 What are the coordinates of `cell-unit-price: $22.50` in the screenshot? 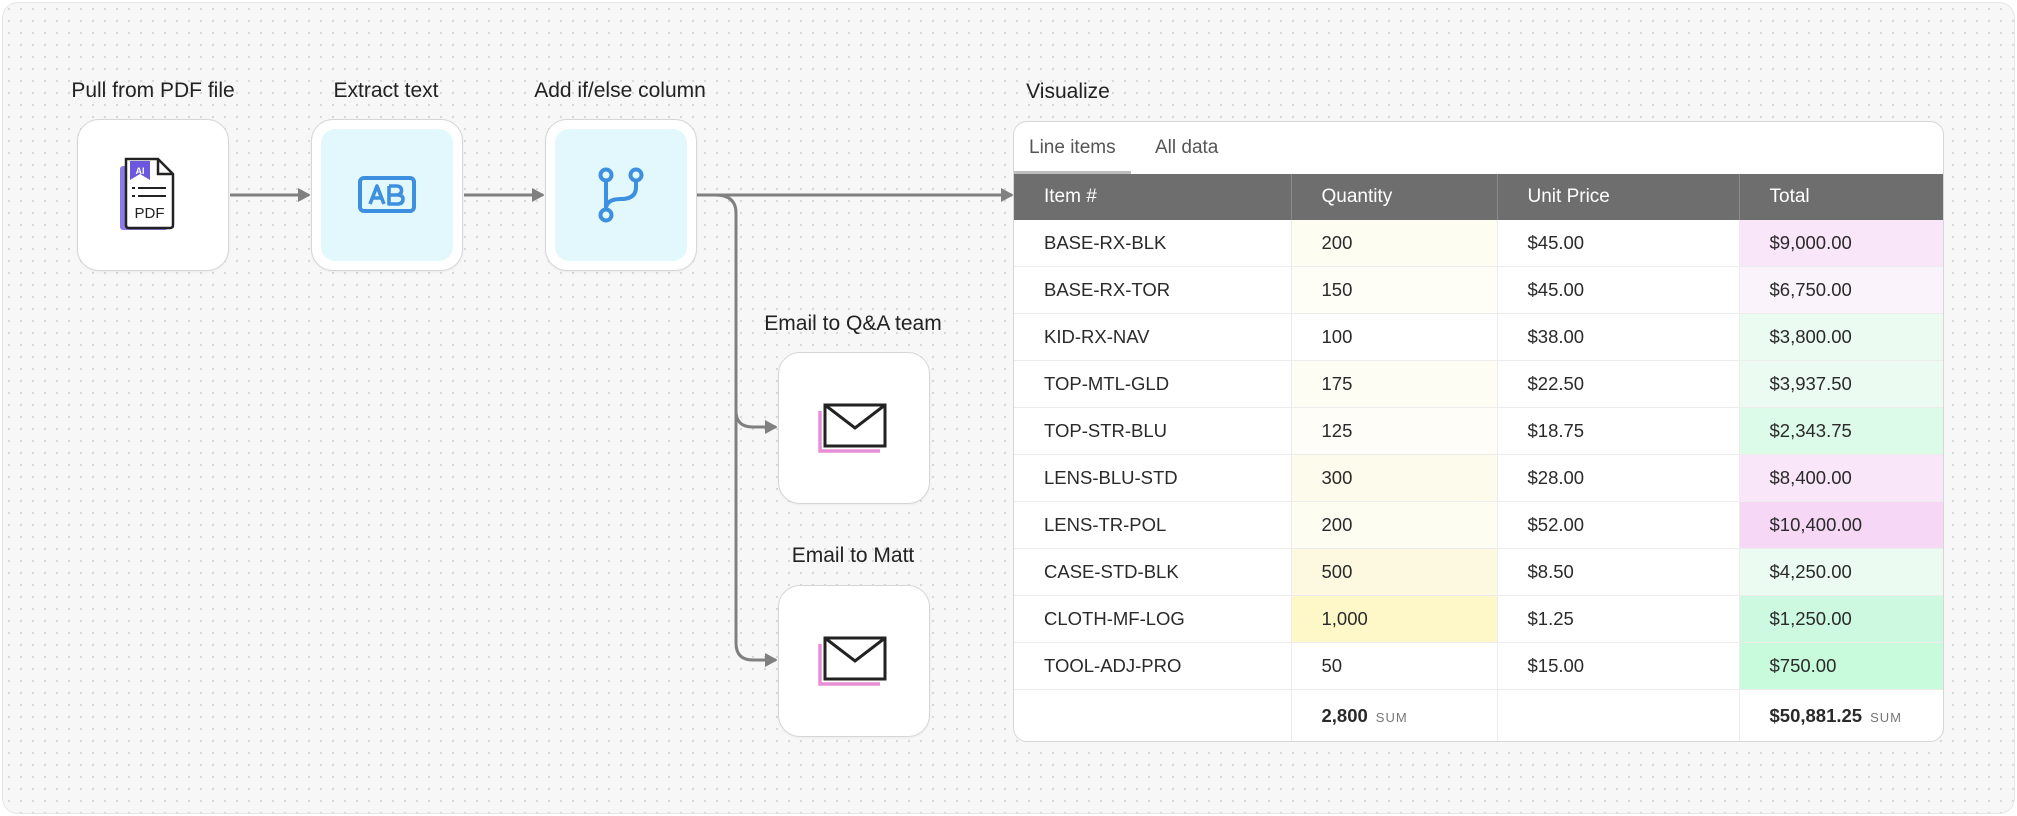 It's located at (1618, 384).